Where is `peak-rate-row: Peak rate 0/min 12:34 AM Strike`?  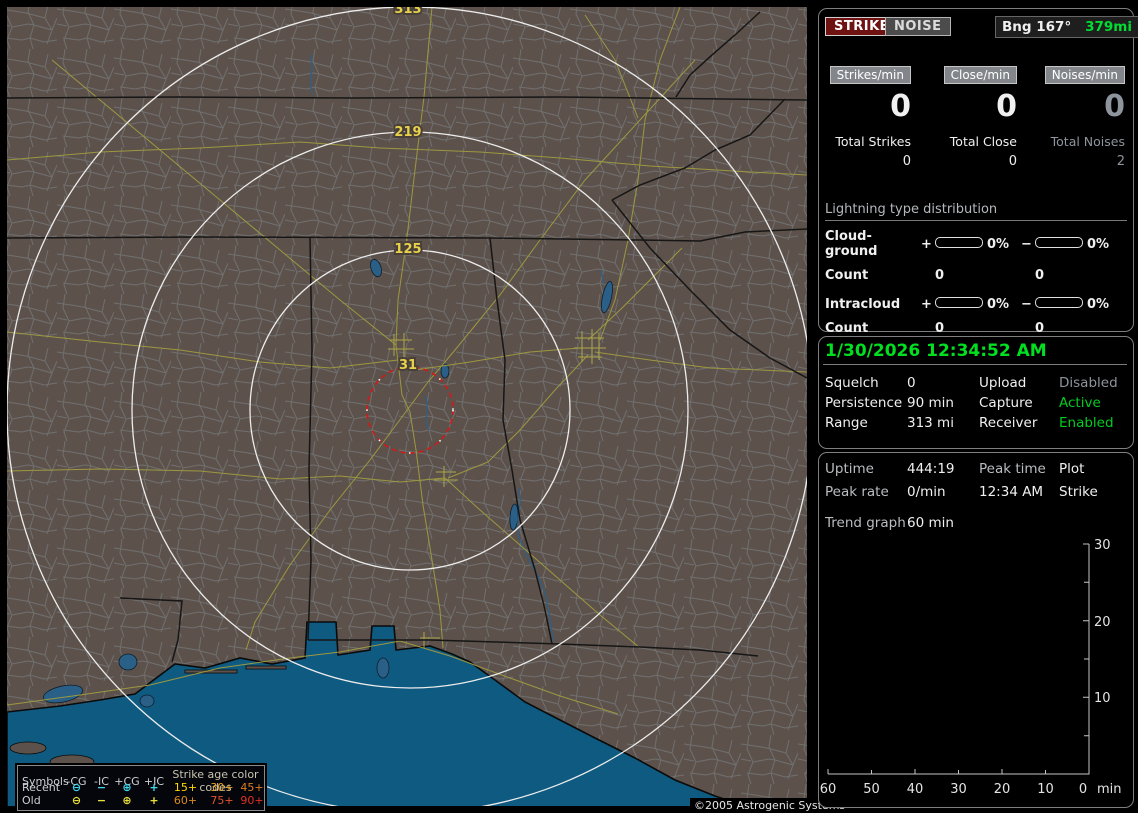 peak-rate-row: Peak rate 0/min 12:34 AM Strike is located at coordinates (976, 492).